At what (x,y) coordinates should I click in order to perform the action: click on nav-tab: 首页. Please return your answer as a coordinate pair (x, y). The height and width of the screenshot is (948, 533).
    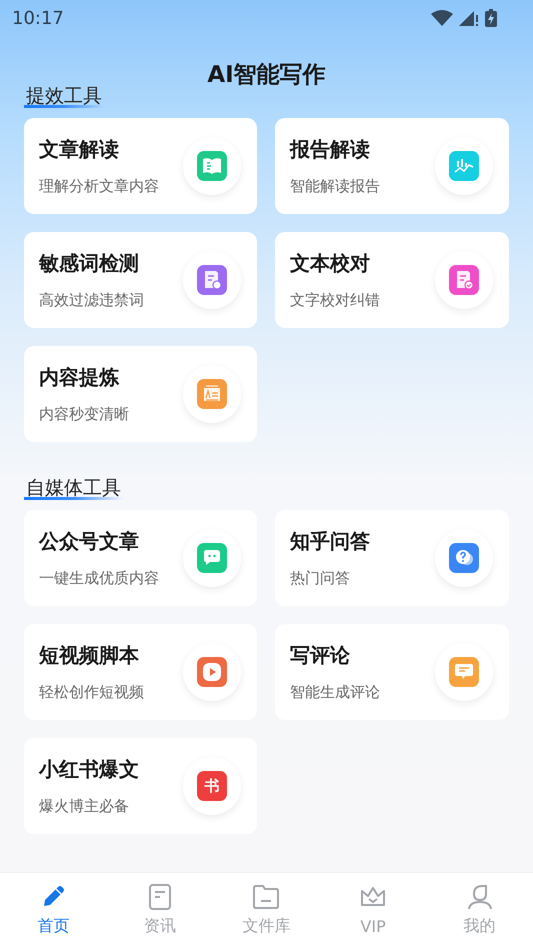
    Looking at the image, I should click on (53, 910).